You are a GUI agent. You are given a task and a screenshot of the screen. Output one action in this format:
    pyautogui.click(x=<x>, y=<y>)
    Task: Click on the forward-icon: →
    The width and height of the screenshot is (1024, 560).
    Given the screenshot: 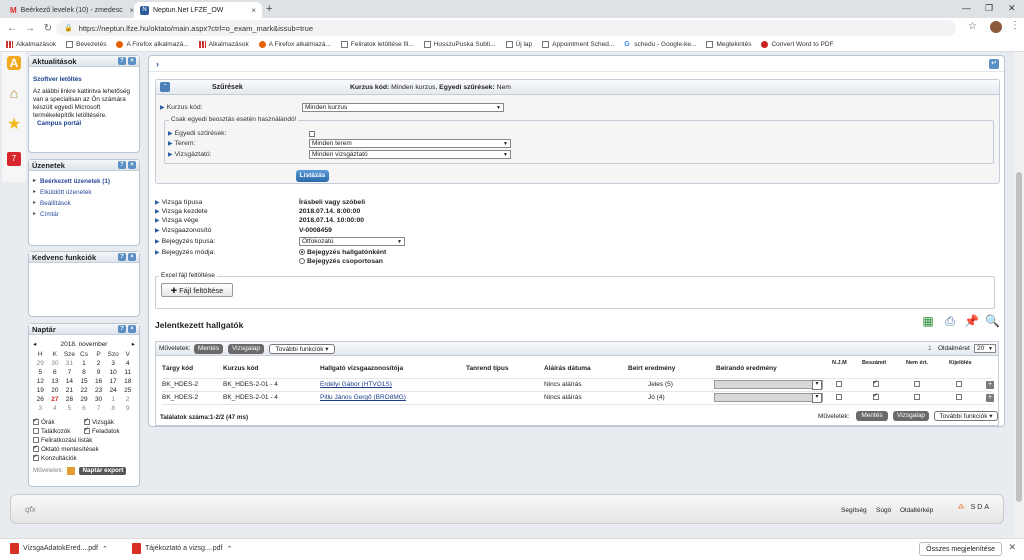 What is the action you would take?
    pyautogui.click(x=30, y=28)
    